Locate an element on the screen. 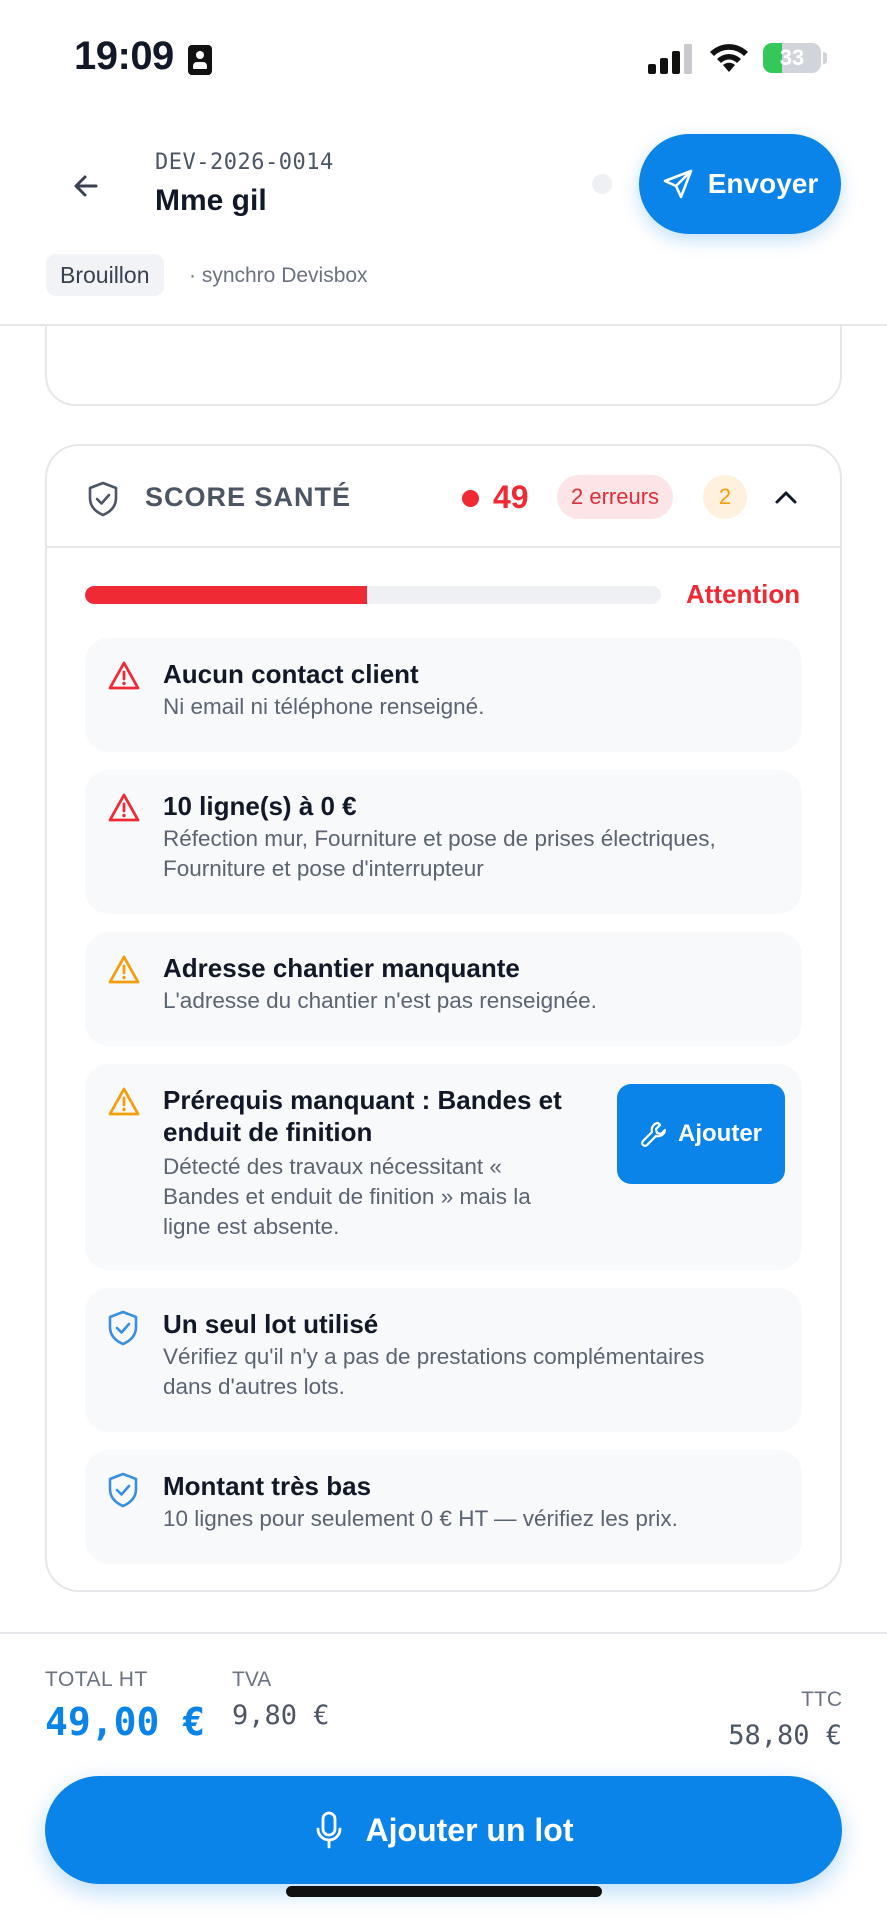 The width and height of the screenshot is (887, 1920). score-progress-fill is located at coordinates (226, 595).